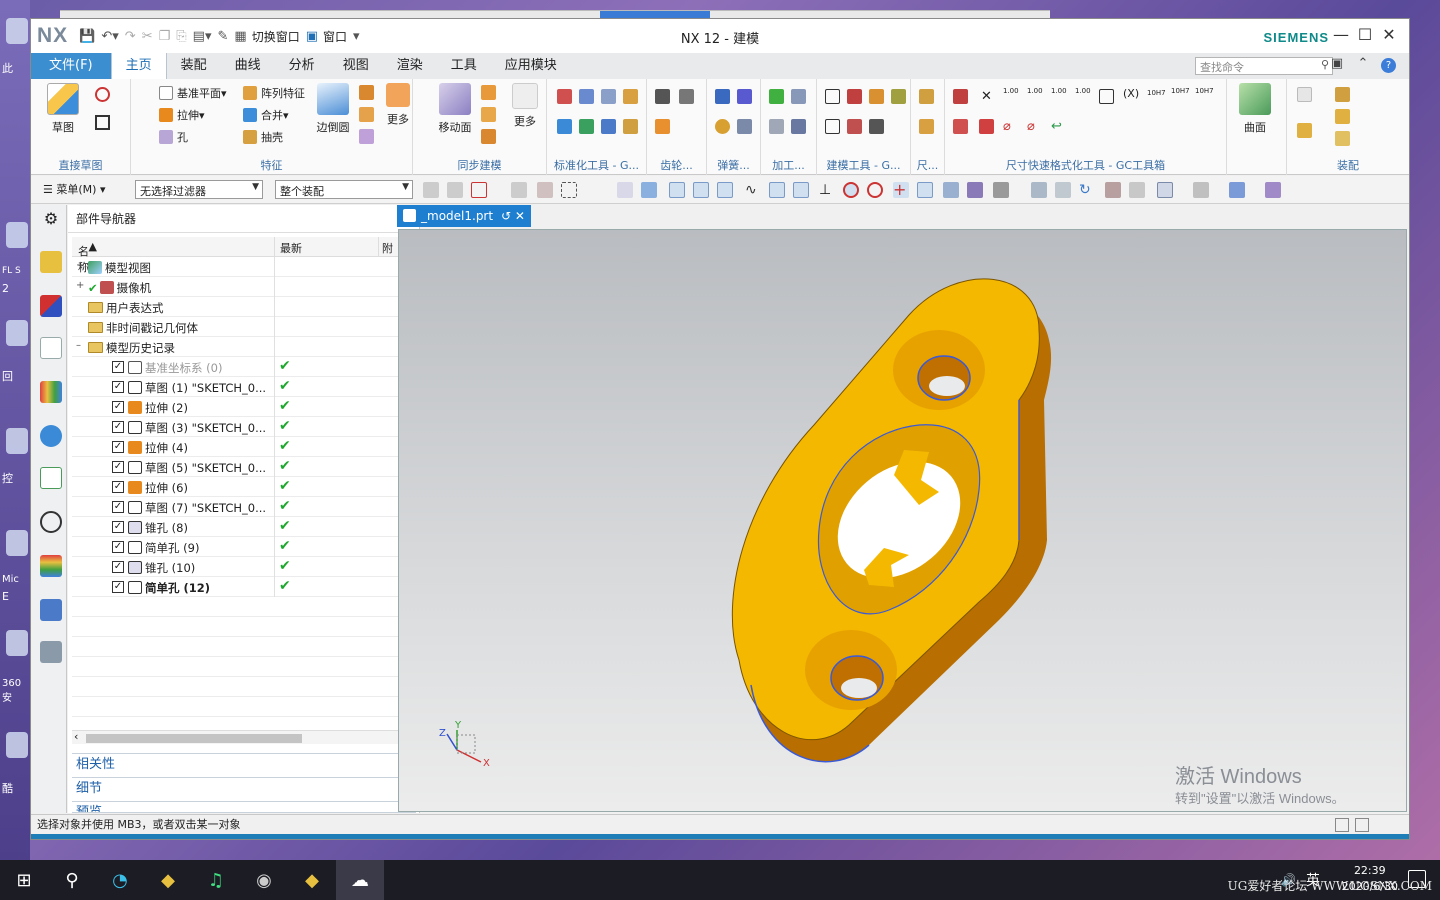  What do you see at coordinates (312, 880) in the screenshot?
I see `nx-taskbar-icon: ◆` at bounding box center [312, 880].